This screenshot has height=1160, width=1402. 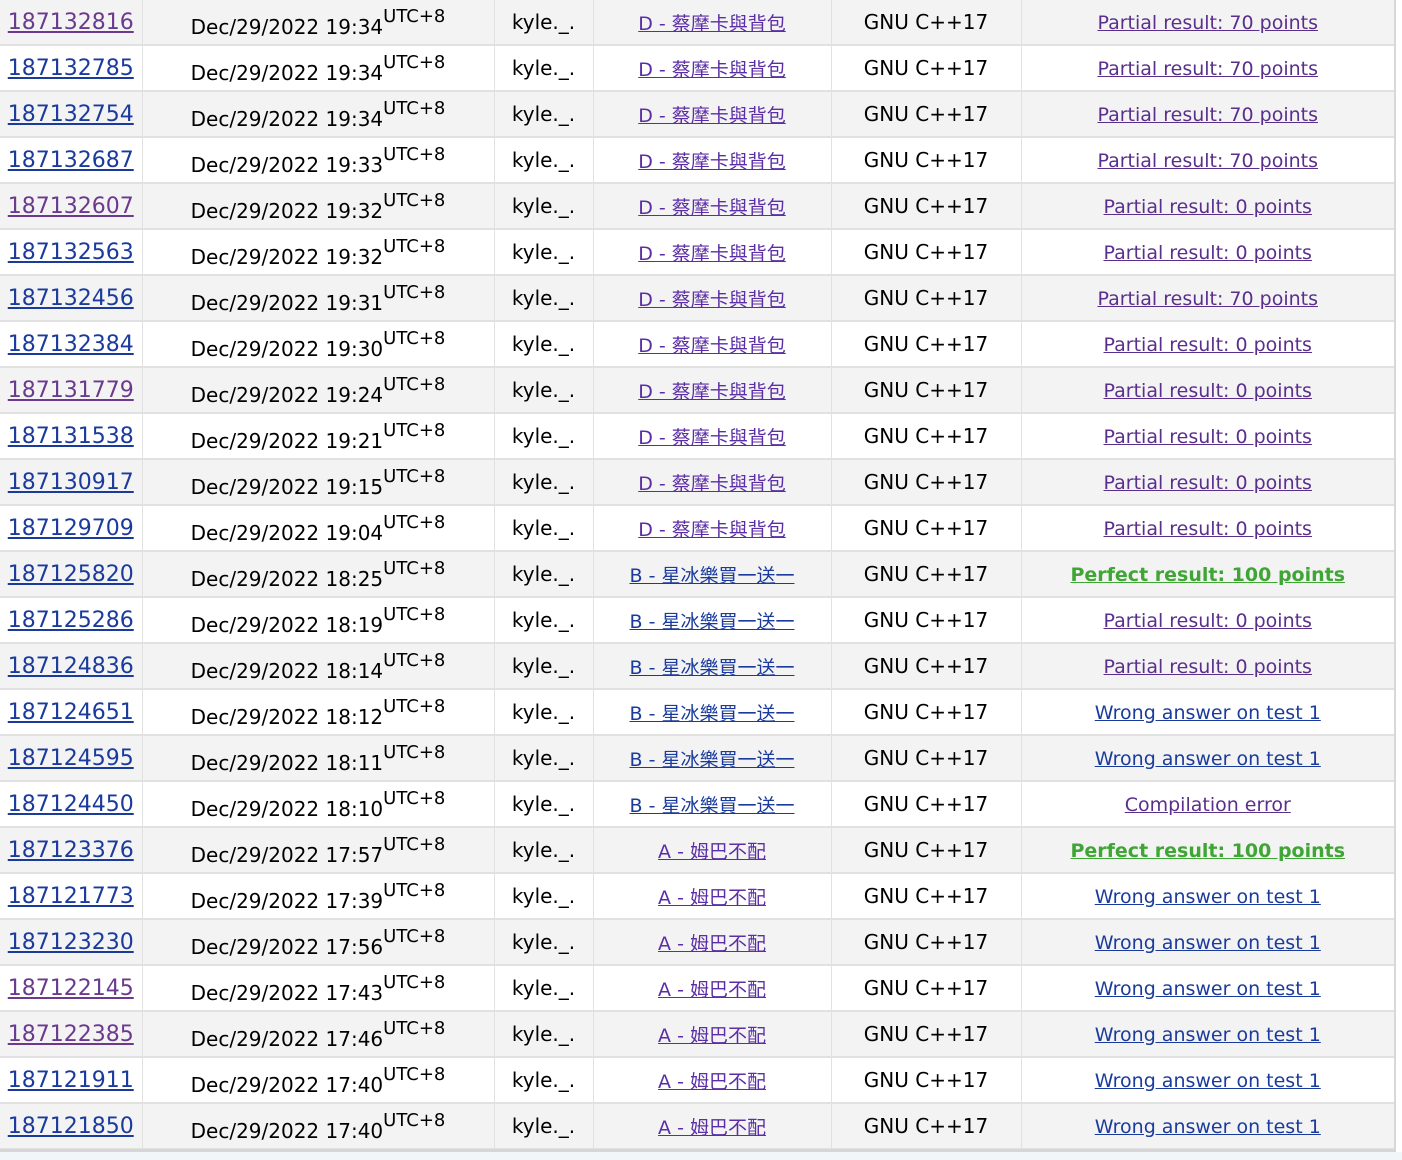 I want to click on submission-time: Dec/29/2022 19:32, so click(x=287, y=256).